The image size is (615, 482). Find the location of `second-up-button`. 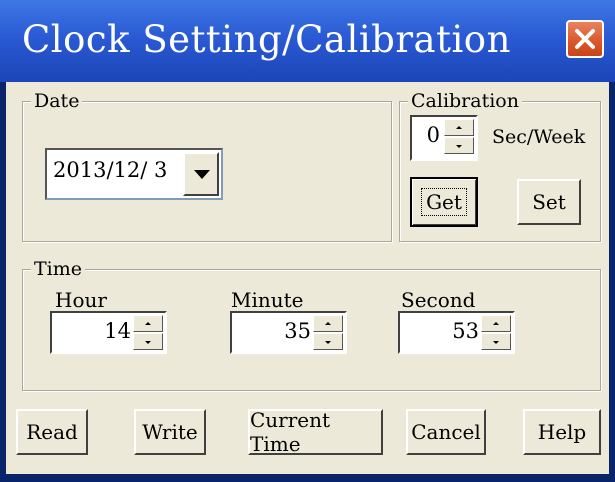

second-up-button is located at coordinates (496, 323).